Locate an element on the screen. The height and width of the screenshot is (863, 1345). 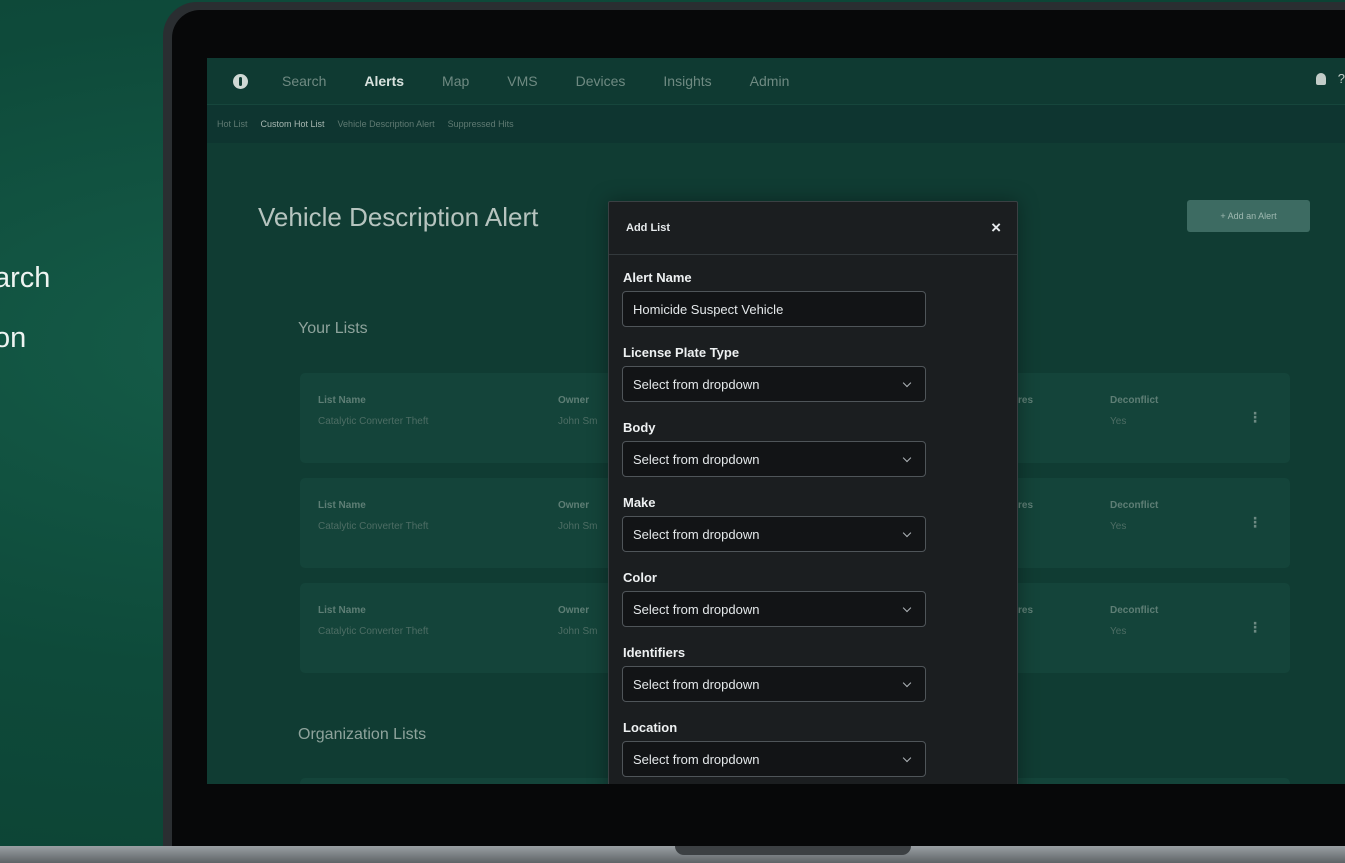
make-label: Make is located at coordinates (639, 502).